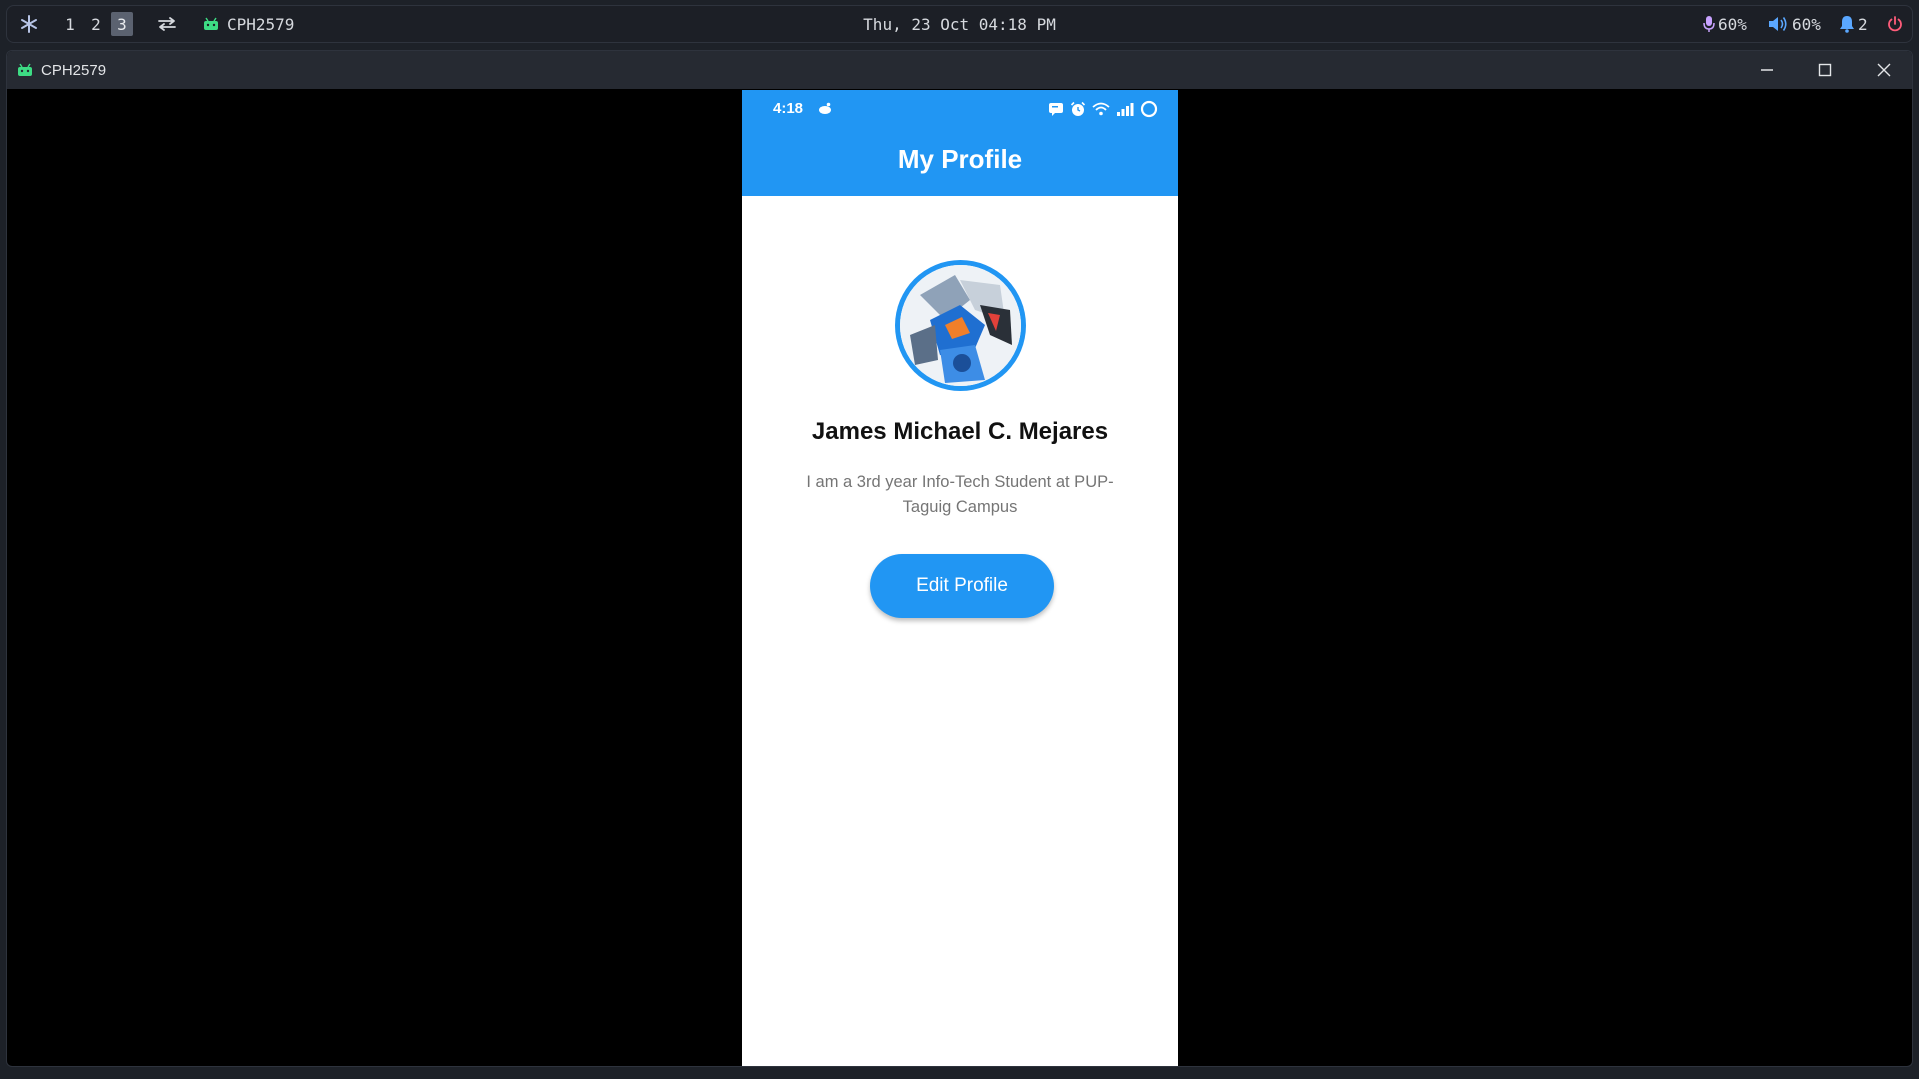 The image size is (1919, 1079). I want to click on power-icon, so click(1895, 24).